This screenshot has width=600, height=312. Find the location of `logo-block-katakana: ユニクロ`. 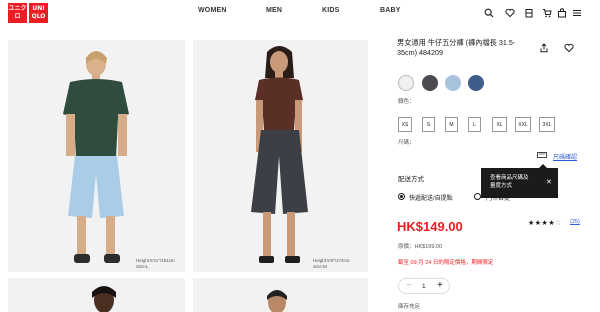

logo-block-katakana: ユニクロ is located at coordinates (17, 13).